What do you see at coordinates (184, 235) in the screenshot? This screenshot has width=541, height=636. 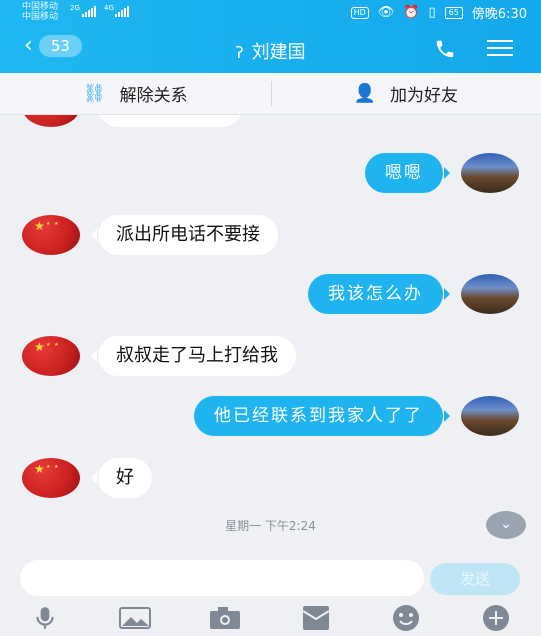 I see `message-bubble: 派出所电话不要接` at bounding box center [184, 235].